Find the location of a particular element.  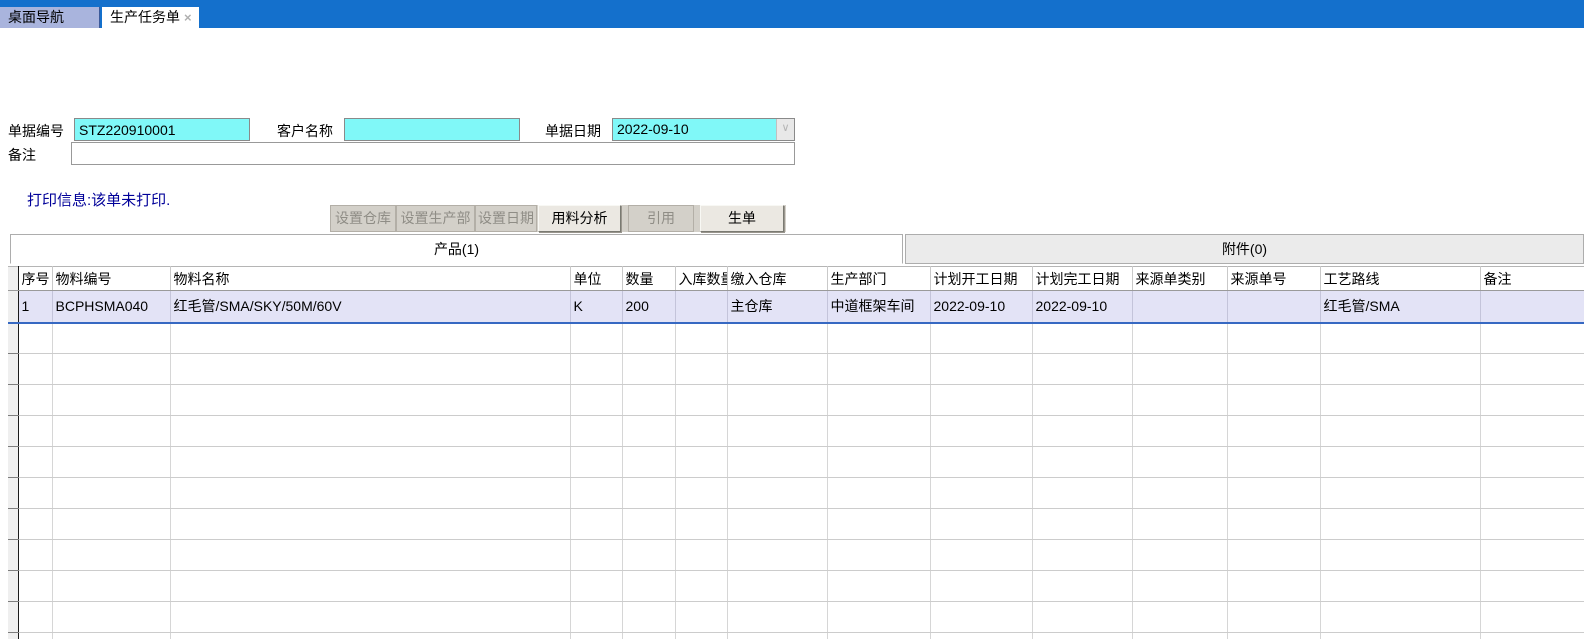

date-label: 单据日期 is located at coordinates (573, 131).